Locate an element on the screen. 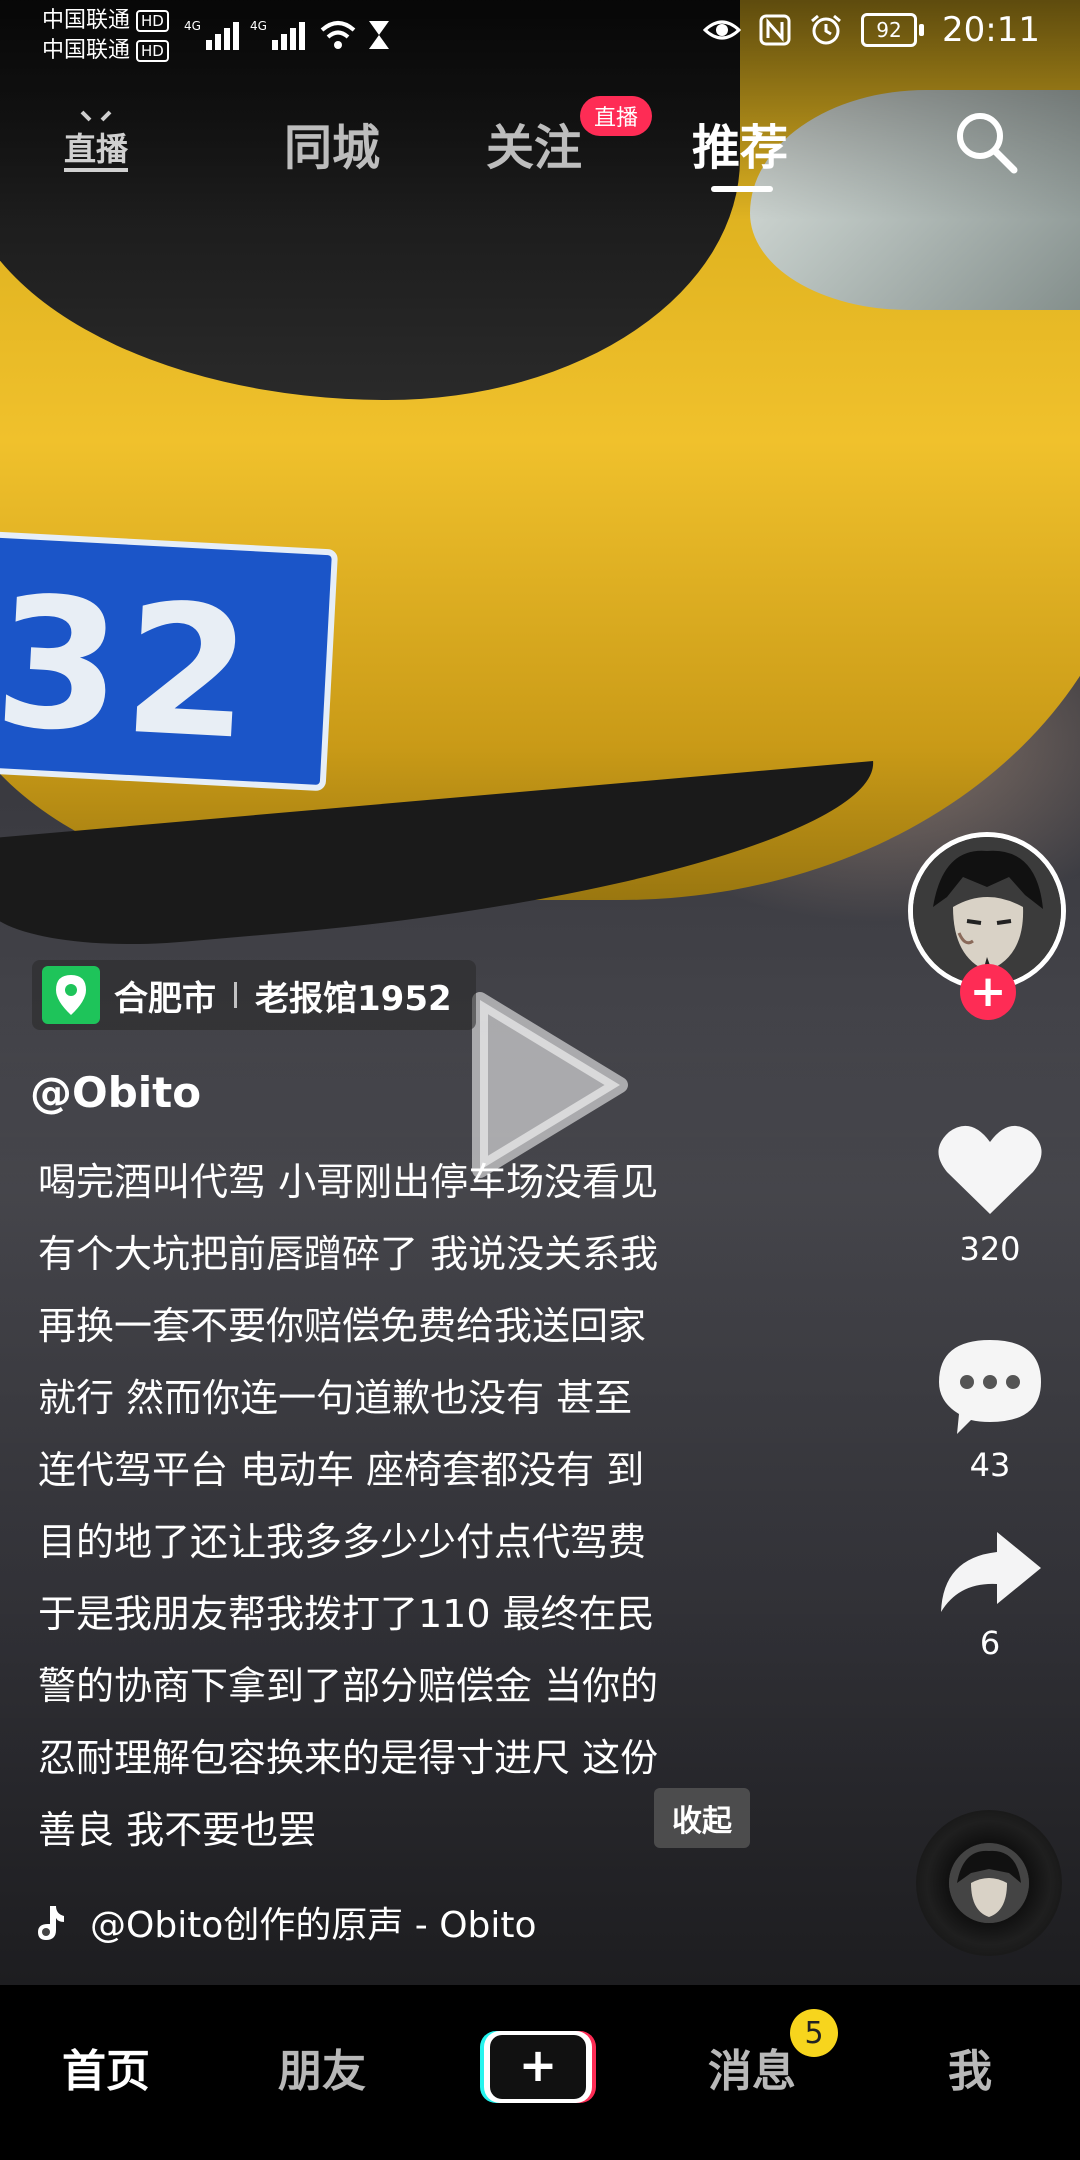 Image resolution: width=1080 pixels, height=2160 pixels. battery-icon: 92 is located at coordinates (893, 30).